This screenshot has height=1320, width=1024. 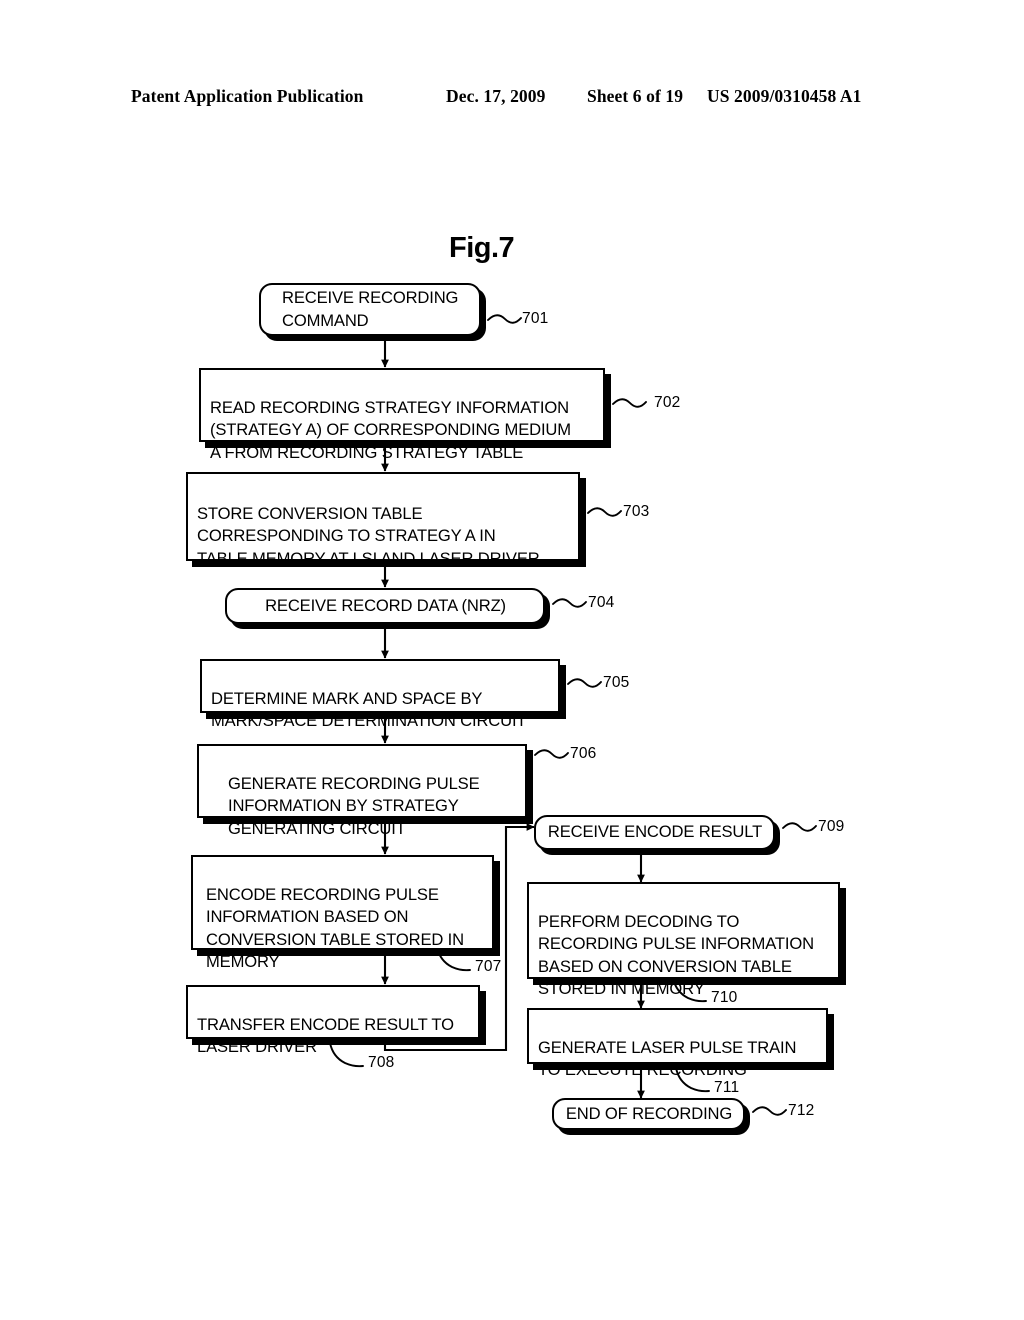 What do you see at coordinates (724, 997) in the screenshot?
I see `ref-numeral-710: 710` at bounding box center [724, 997].